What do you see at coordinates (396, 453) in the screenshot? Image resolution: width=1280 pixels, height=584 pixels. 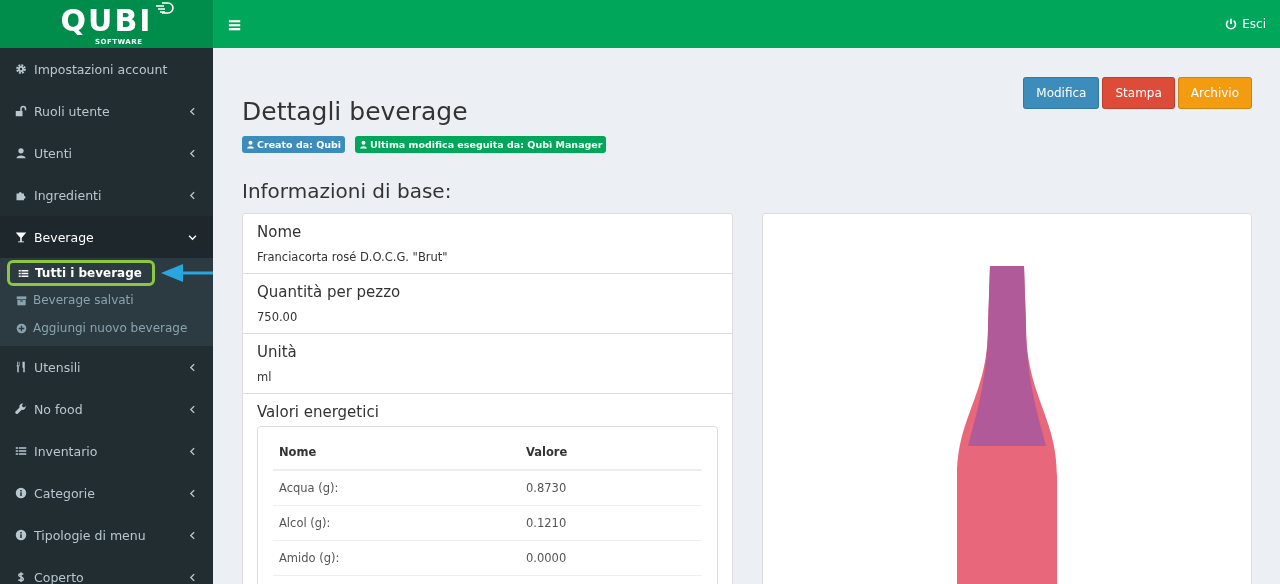 I see `column-header: Nome` at bounding box center [396, 453].